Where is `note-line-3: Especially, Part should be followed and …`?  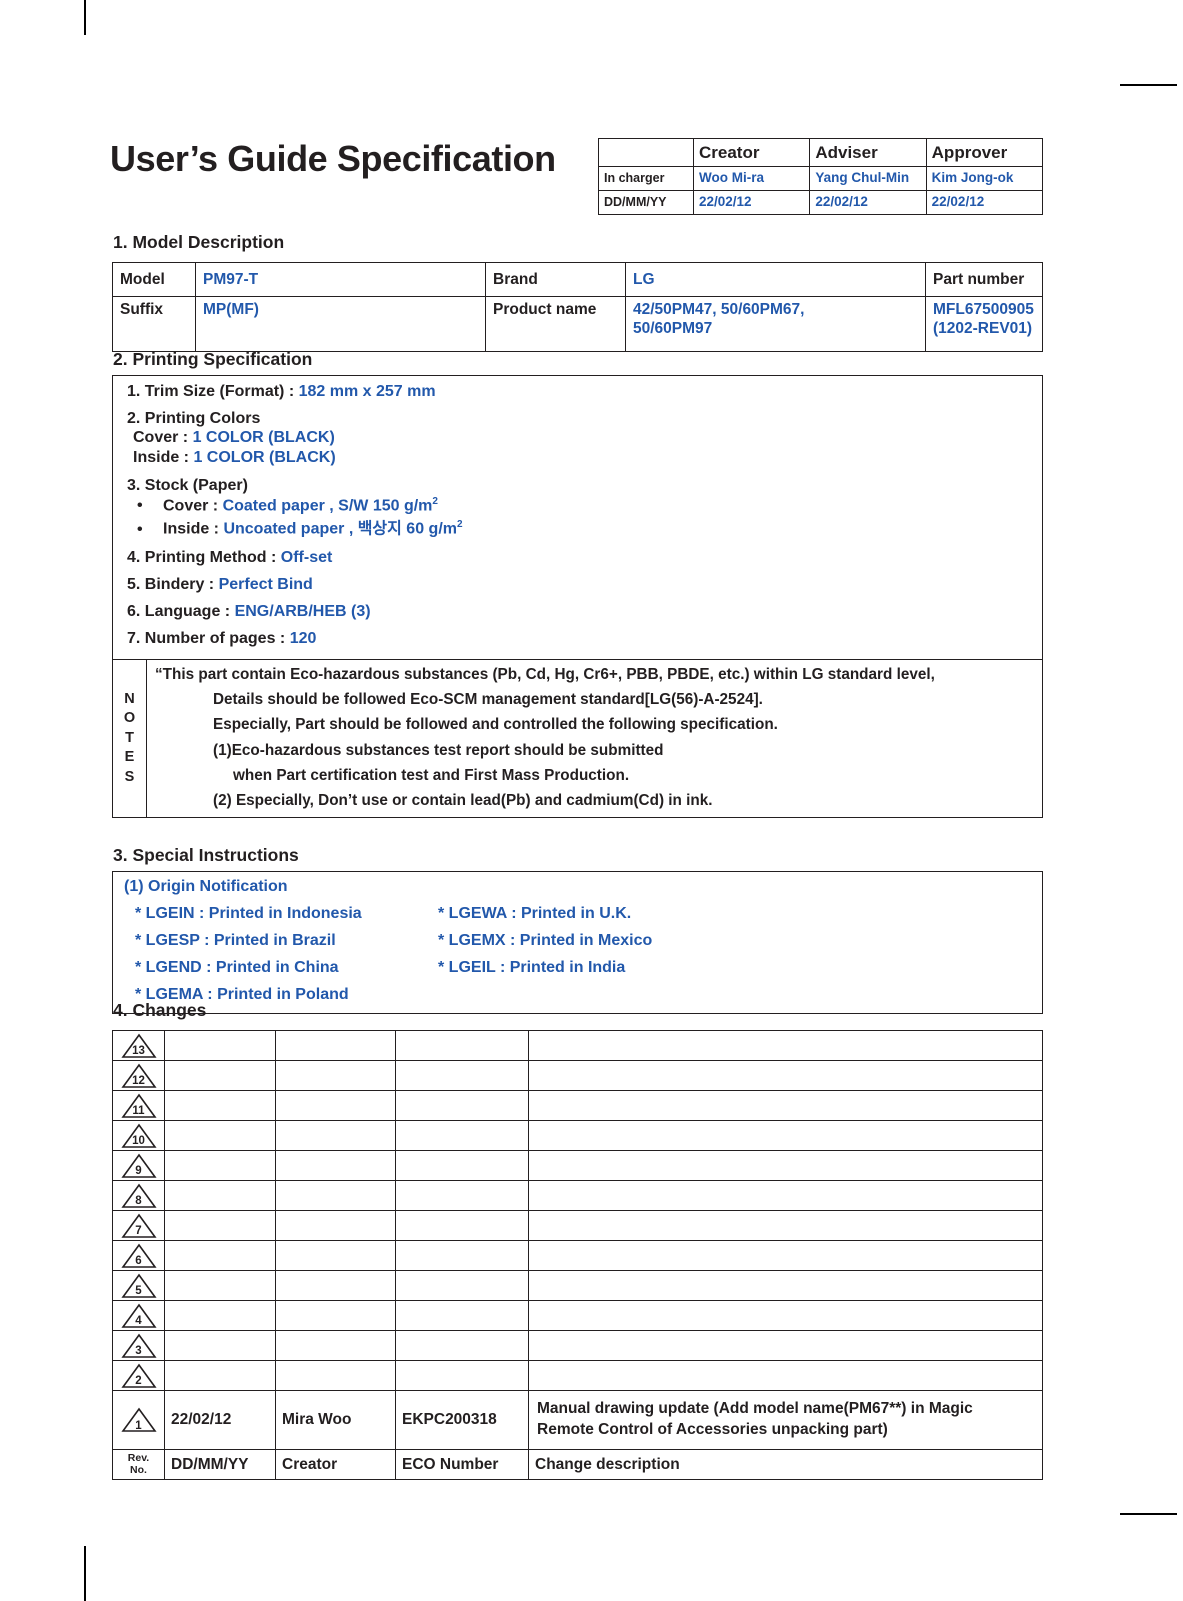 note-line-3: Especially, Part should be followed and … is located at coordinates (495, 725).